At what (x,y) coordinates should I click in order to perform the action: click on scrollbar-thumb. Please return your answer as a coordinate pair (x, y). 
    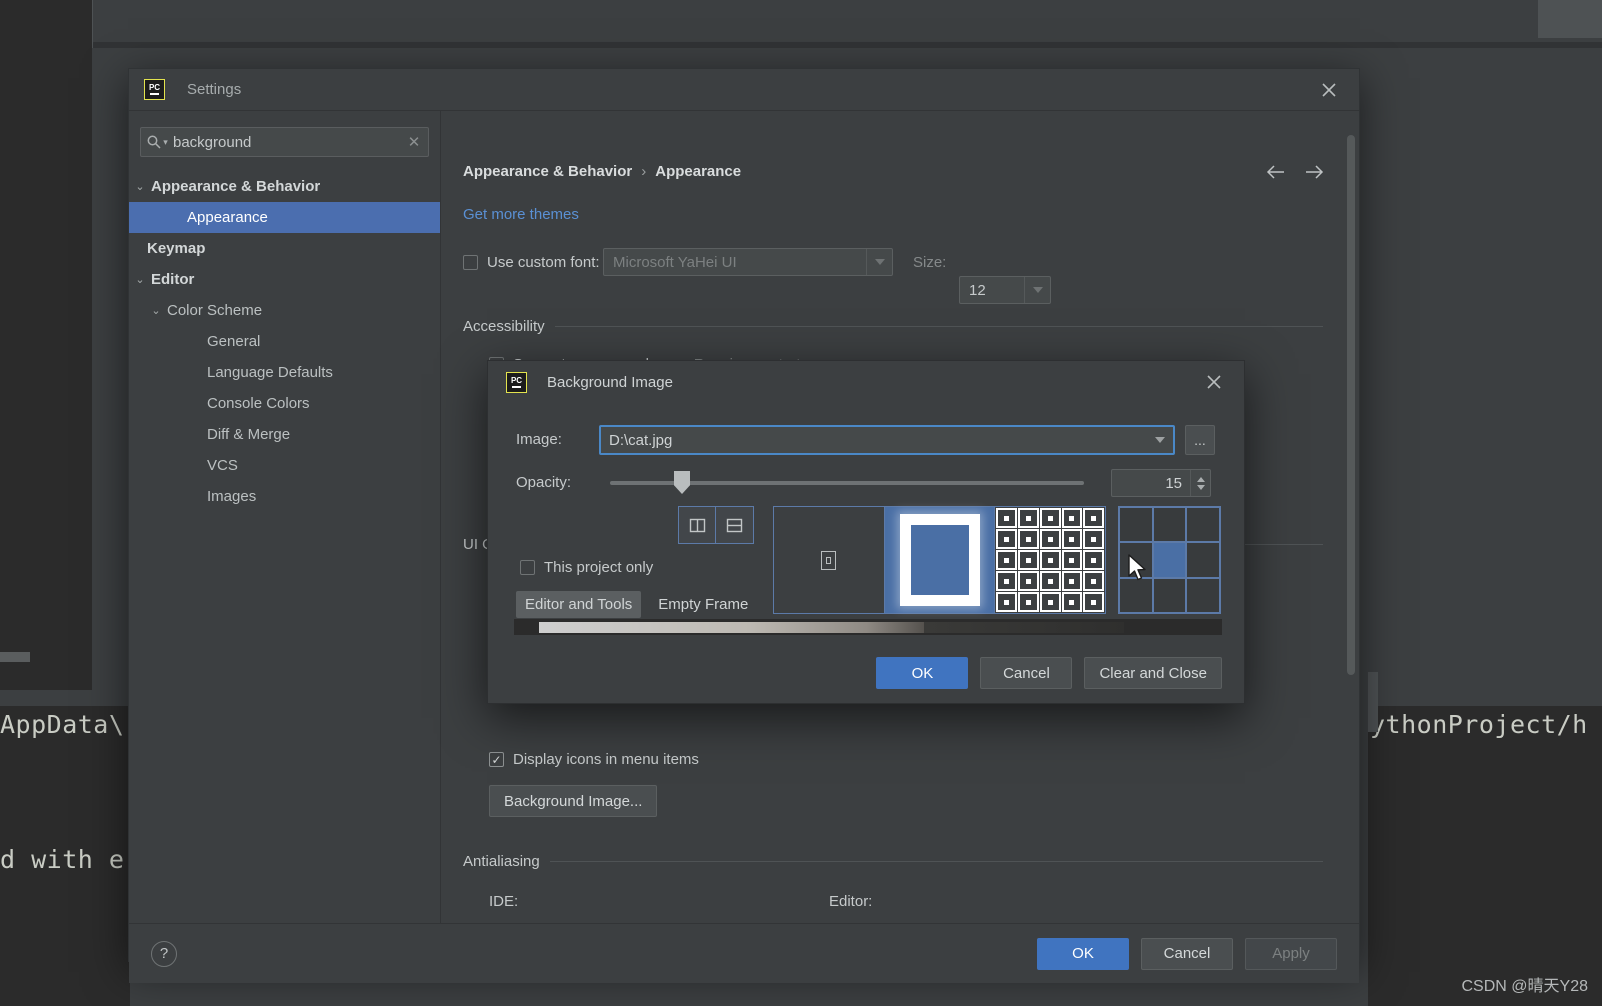
    Looking at the image, I should click on (1351, 405).